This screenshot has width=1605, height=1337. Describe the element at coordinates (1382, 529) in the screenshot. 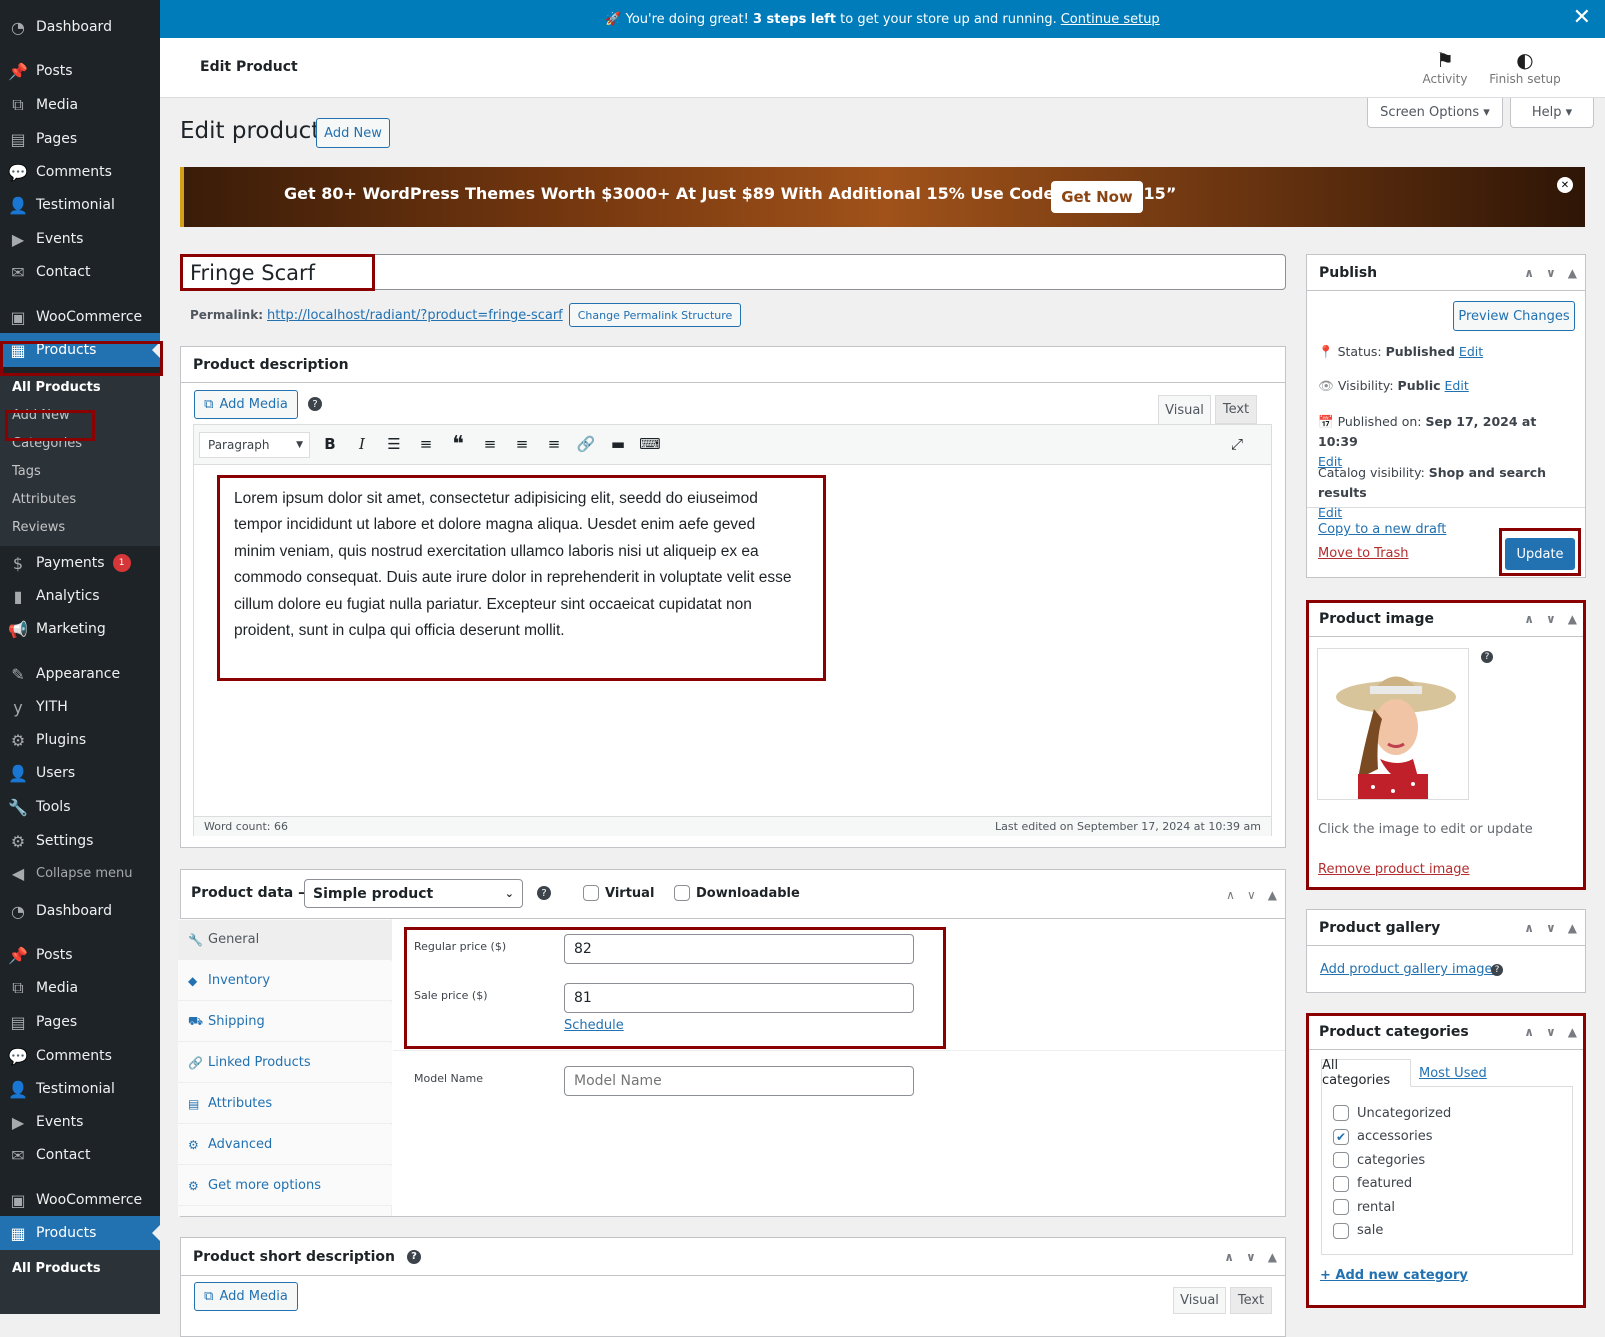

I see `copy-draft-link: Copy to a new draft` at that location.